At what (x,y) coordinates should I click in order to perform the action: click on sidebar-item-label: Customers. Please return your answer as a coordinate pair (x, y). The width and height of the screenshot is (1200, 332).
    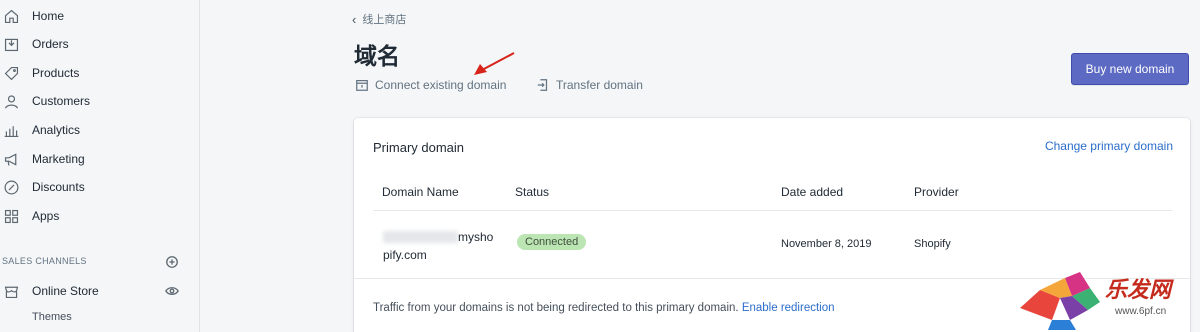
    Looking at the image, I should click on (61, 101).